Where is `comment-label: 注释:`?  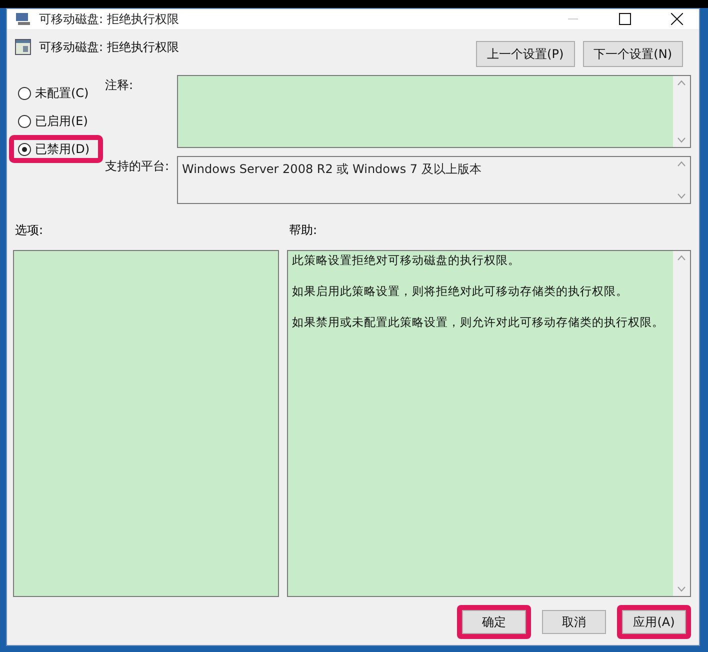
comment-label: 注释: is located at coordinates (119, 85).